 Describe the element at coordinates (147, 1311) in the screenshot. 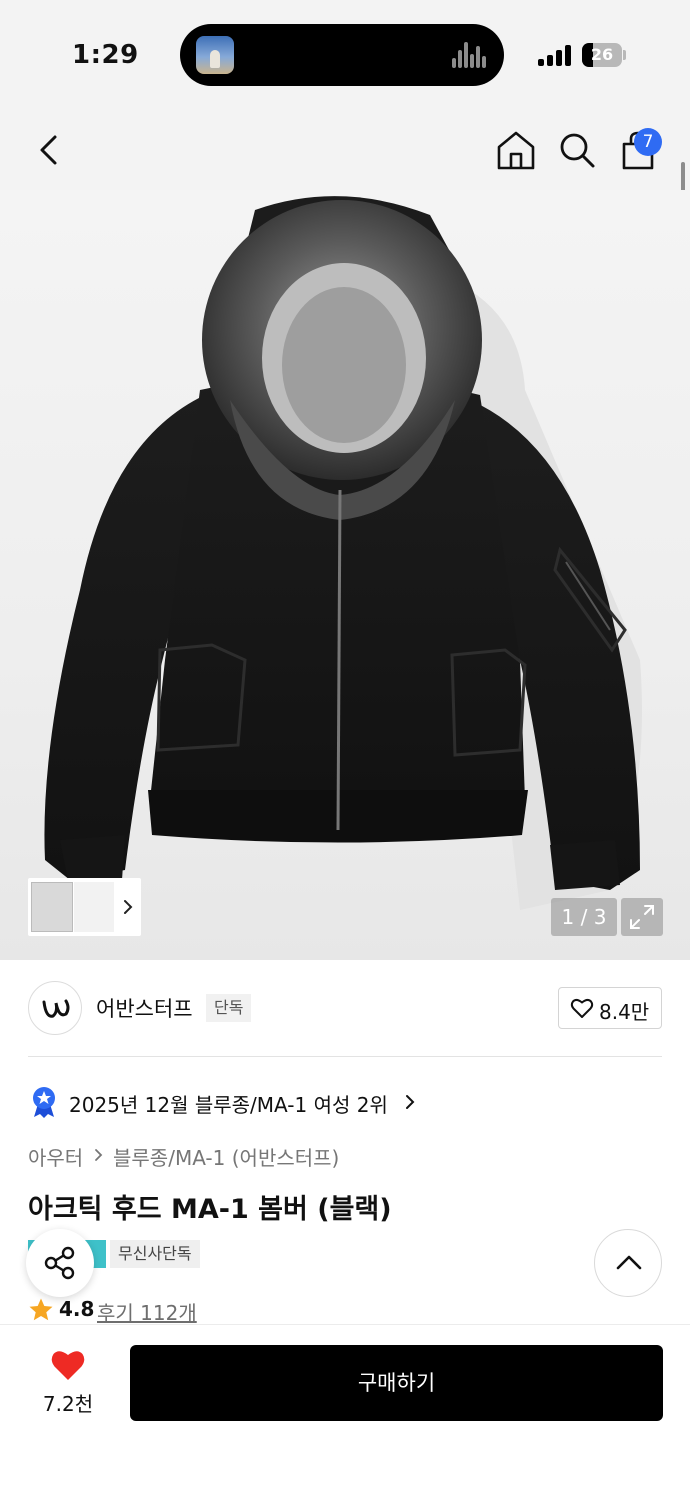

I see `reviews-link: 후기 112개` at that location.